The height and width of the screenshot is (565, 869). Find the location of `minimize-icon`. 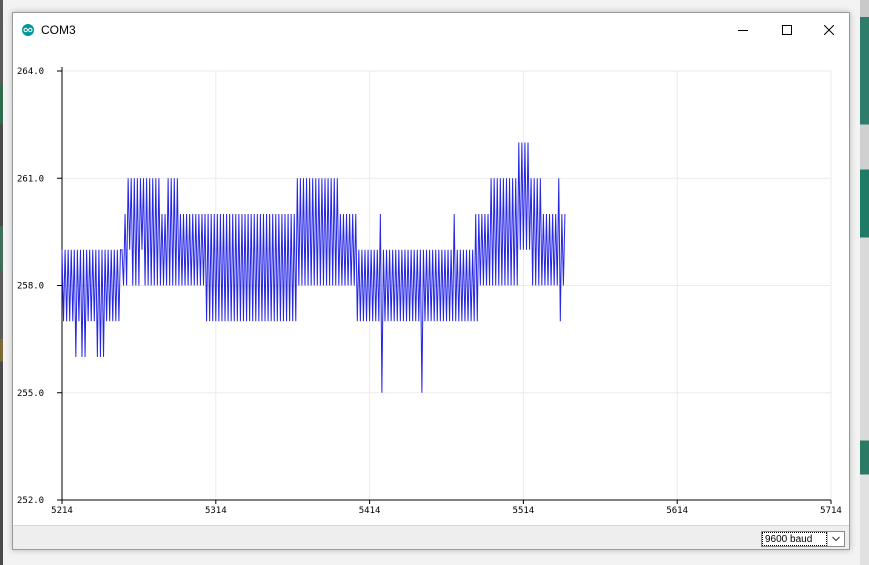

minimize-icon is located at coordinates (743, 30).